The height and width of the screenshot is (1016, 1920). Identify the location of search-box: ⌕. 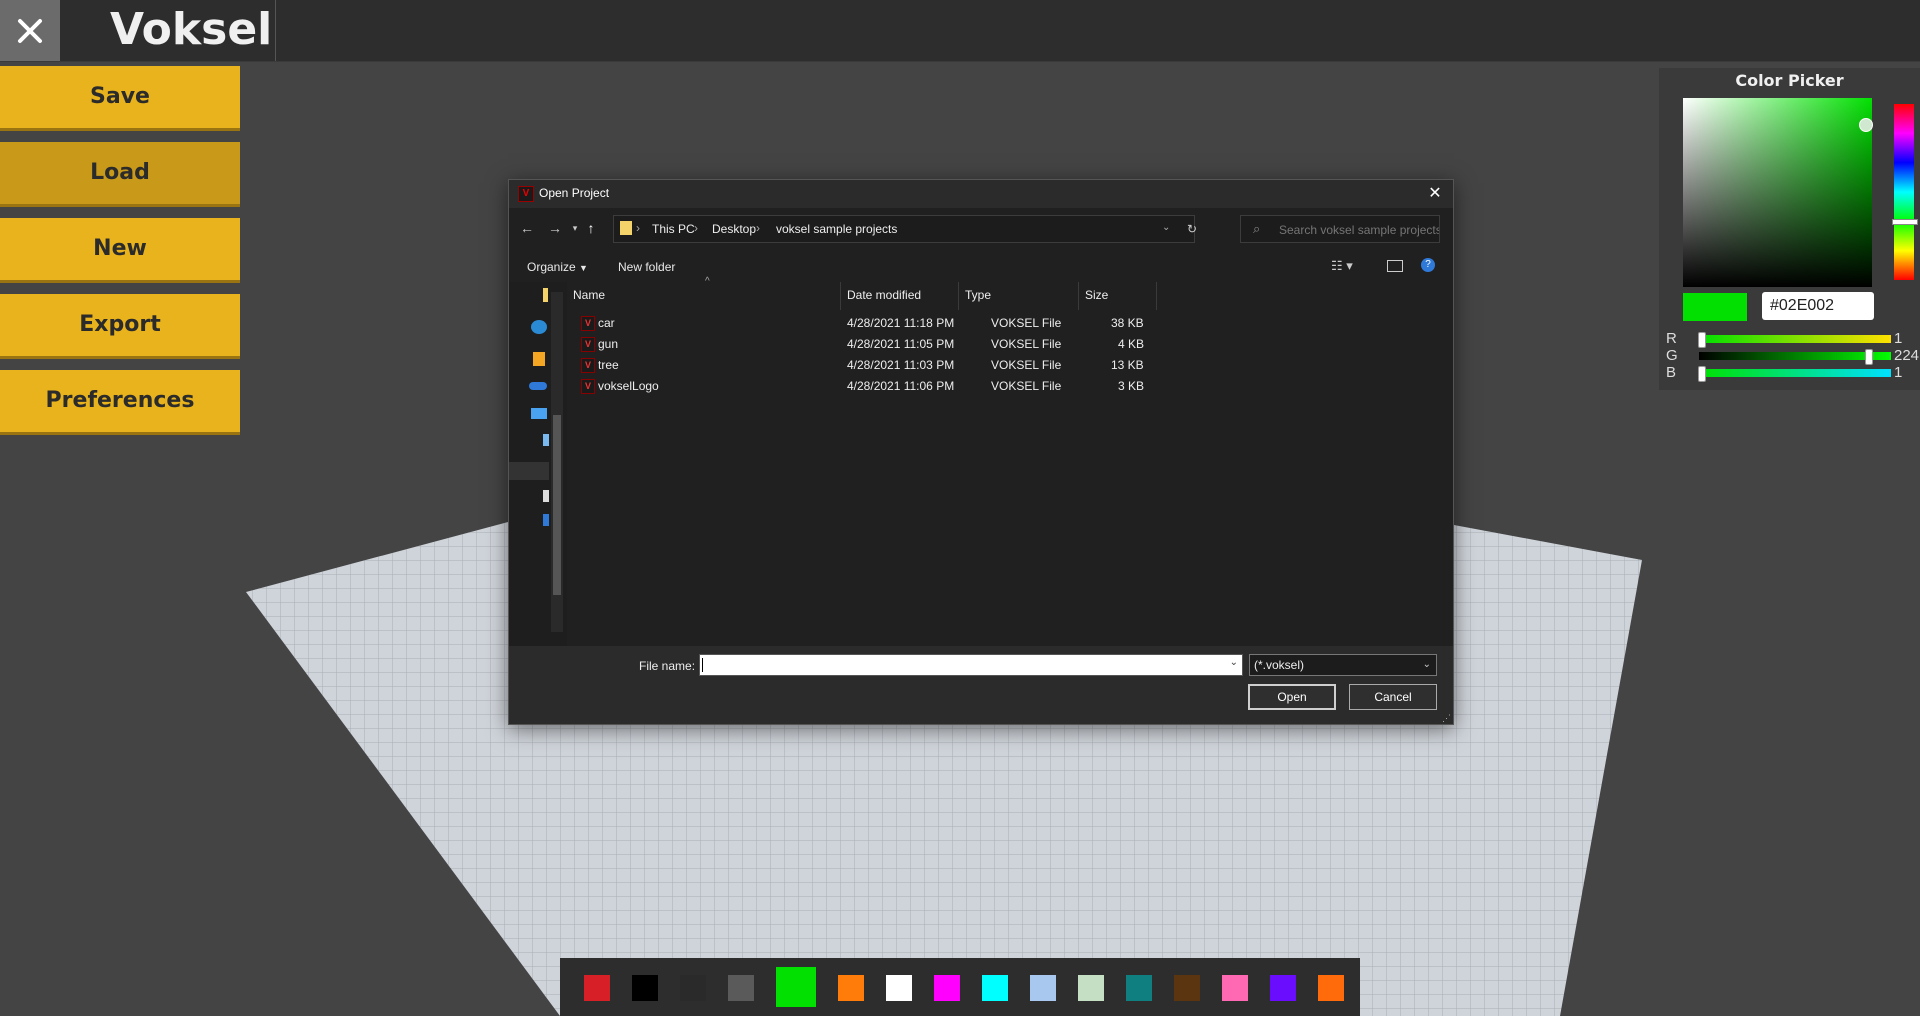
(1340, 229).